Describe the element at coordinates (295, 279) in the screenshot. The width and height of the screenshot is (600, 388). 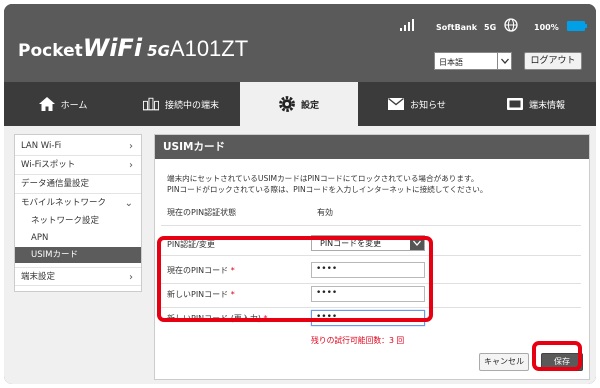
I see `pin-fields-highlight` at that location.